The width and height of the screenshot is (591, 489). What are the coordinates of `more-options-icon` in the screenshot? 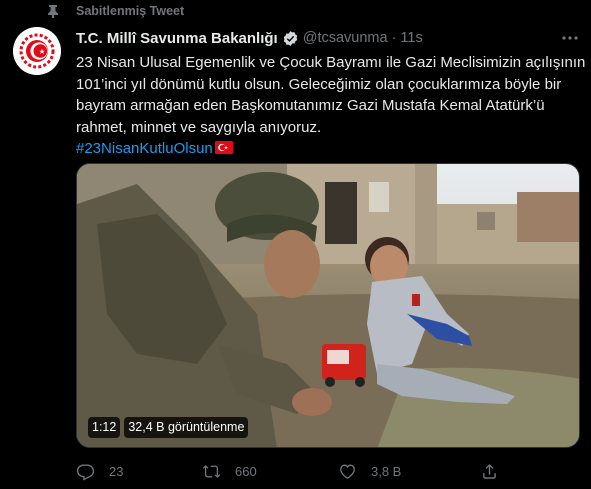 It's located at (570, 38).